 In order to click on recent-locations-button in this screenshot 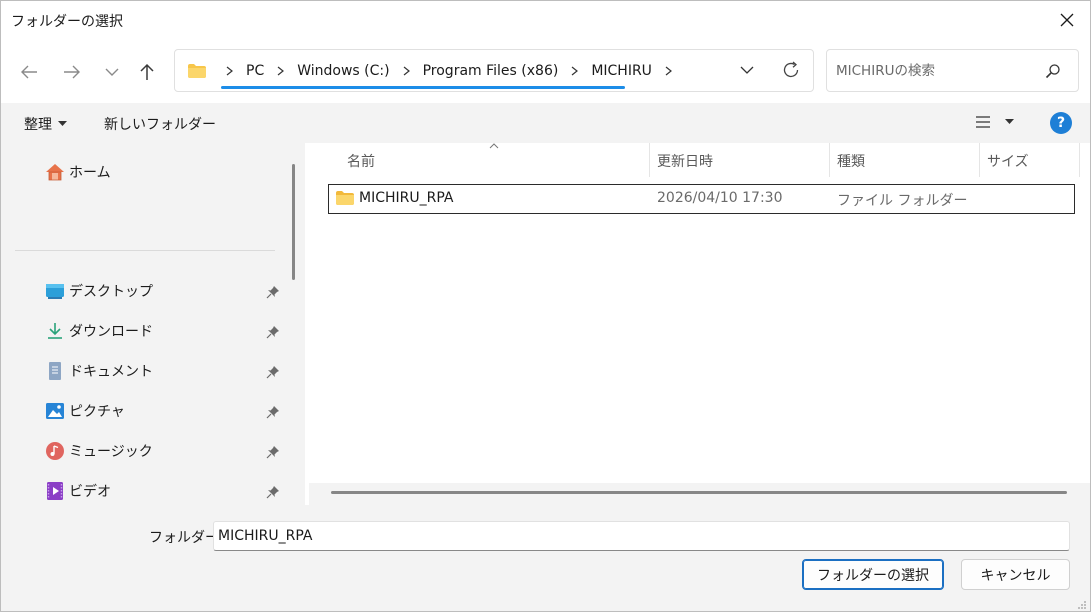, I will do `click(112, 72)`.